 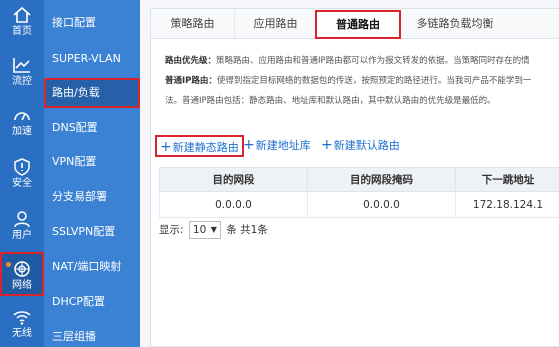 I want to click on table-cell: 172.18.124.1, so click(x=507, y=204).